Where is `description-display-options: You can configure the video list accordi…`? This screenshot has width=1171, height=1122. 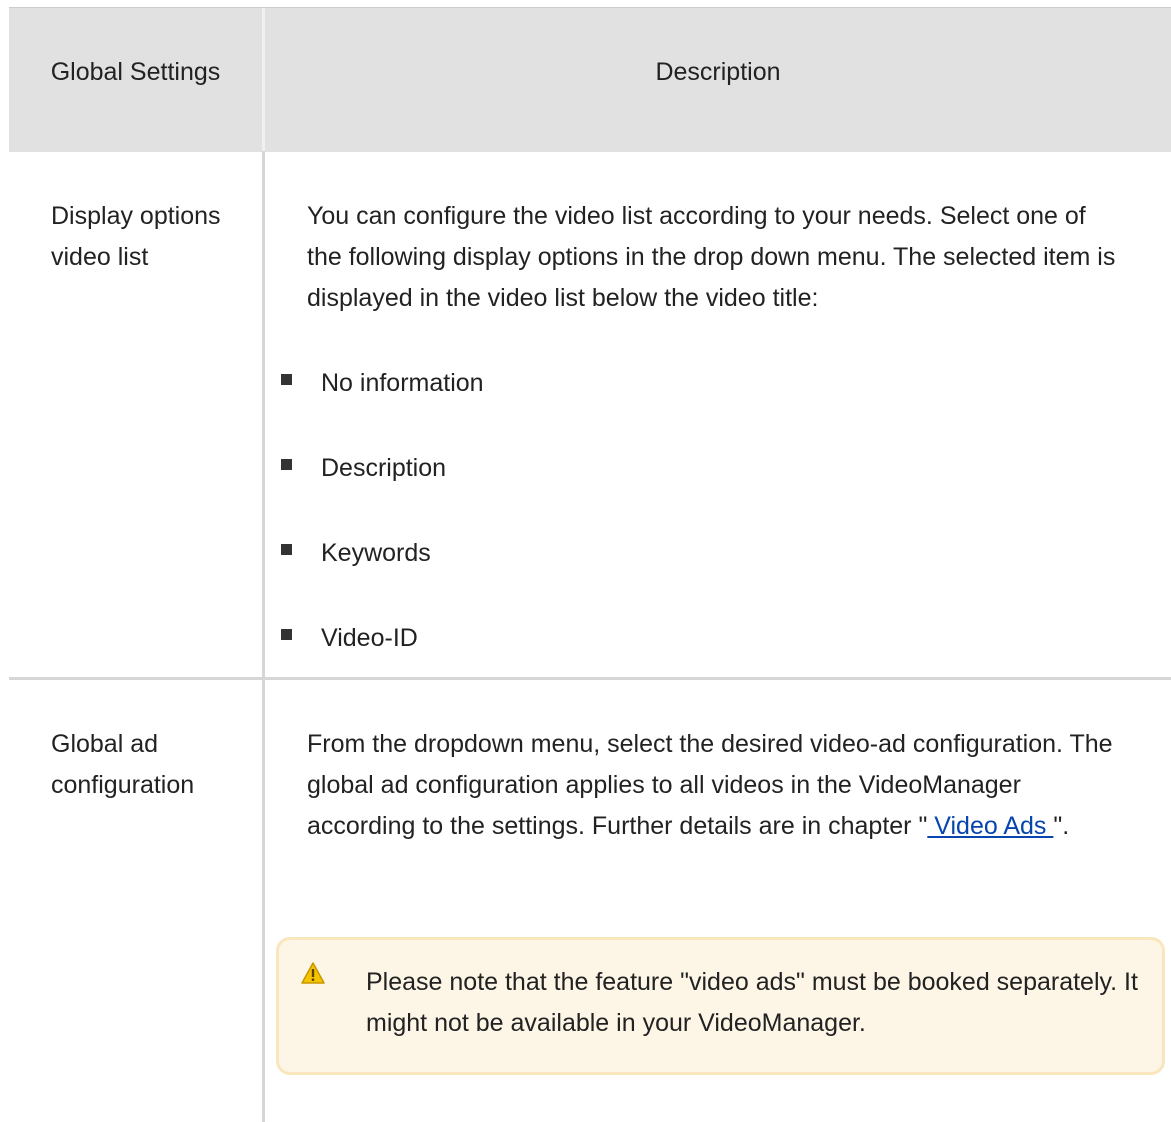
description-display-options: You can configure the video list accordi… is located at coordinates (711, 257).